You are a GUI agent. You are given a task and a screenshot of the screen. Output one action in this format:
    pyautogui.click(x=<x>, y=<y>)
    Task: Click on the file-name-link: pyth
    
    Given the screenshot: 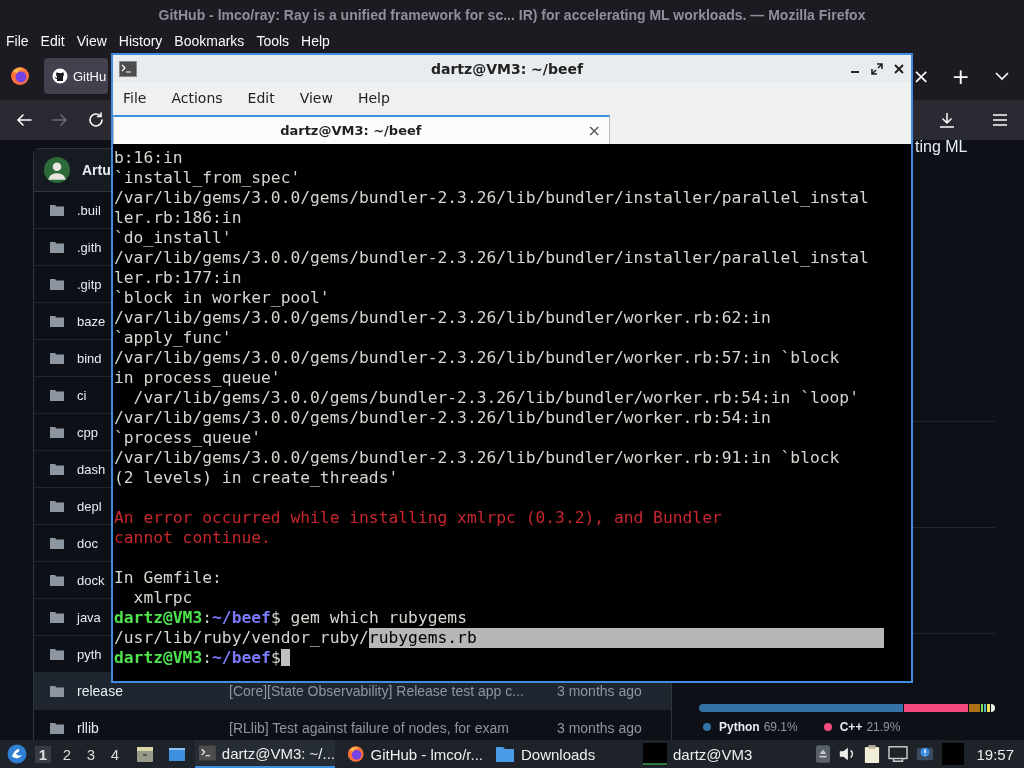 What is the action you would take?
    pyautogui.click(x=89, y=654)
    